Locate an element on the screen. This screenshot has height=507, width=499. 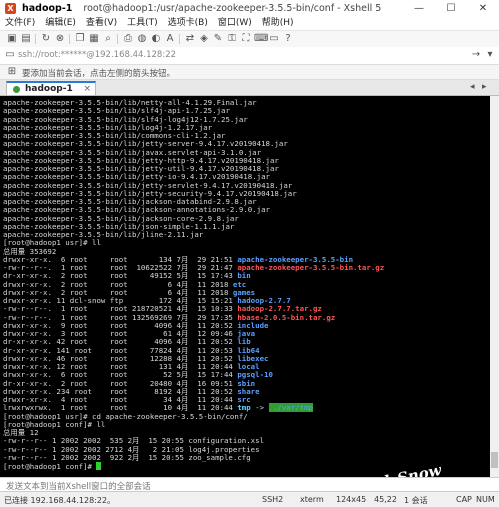
status-cursor-pos: 45,22 is located at coordinates (385, 499).